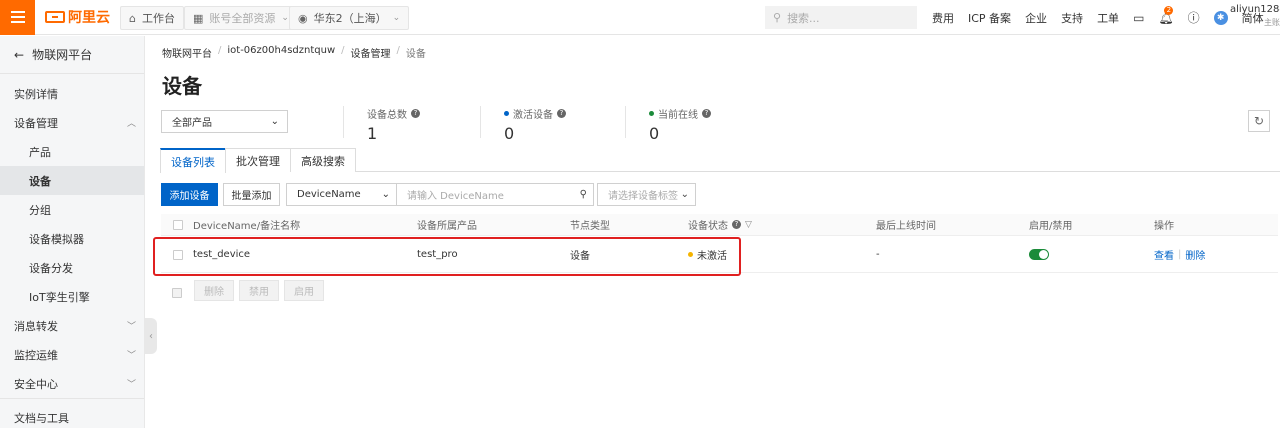 The width and height of the screenshot is (1280, 428). What do you see at coordinates (1039, 254) in the screenshot?
I see `enable-toggle` at bounding box center [1039, 254].